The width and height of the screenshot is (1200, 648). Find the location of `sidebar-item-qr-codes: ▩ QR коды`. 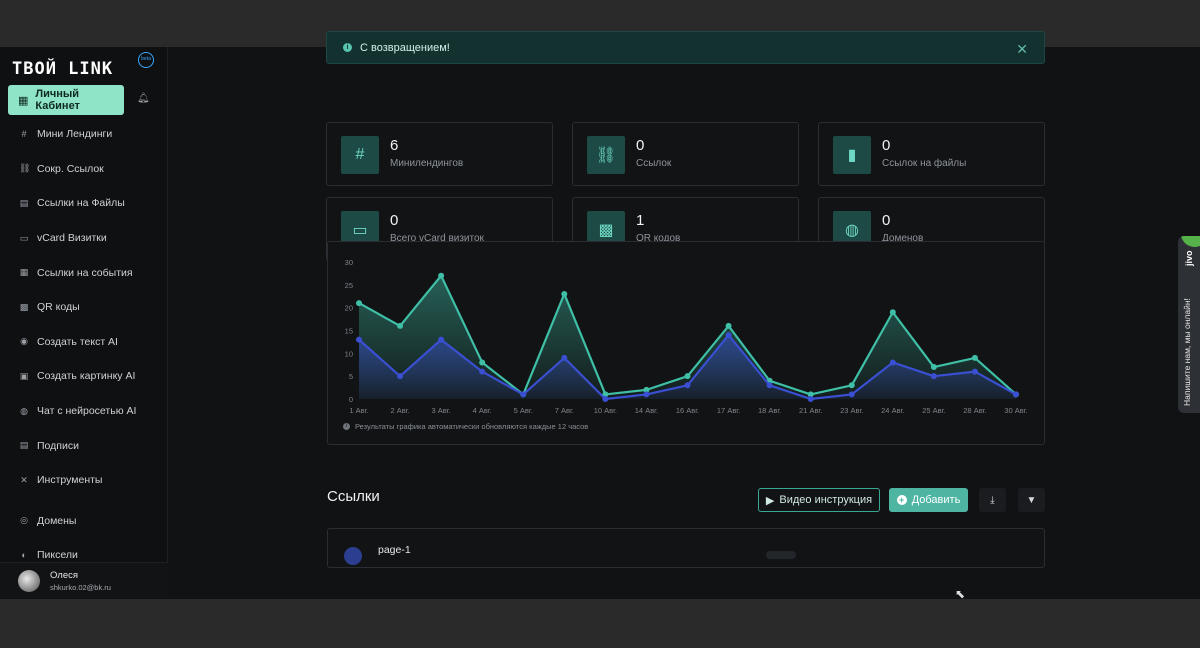

sidebar-item-qr-codes: ▩ QR коды is located at coordinates (84, 307).